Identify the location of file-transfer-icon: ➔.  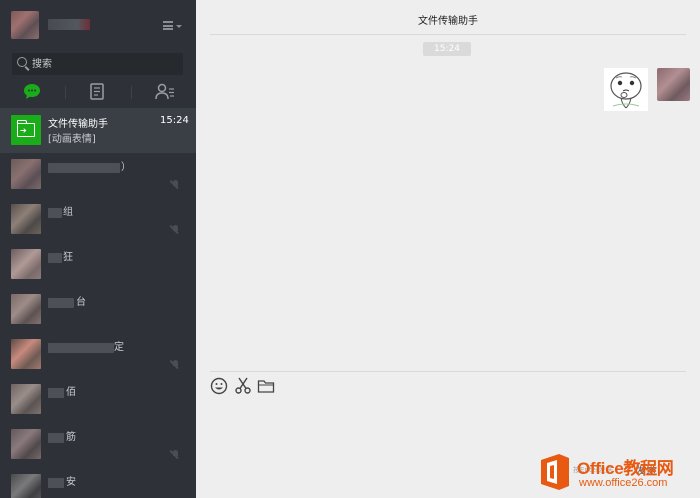
(26, 130).